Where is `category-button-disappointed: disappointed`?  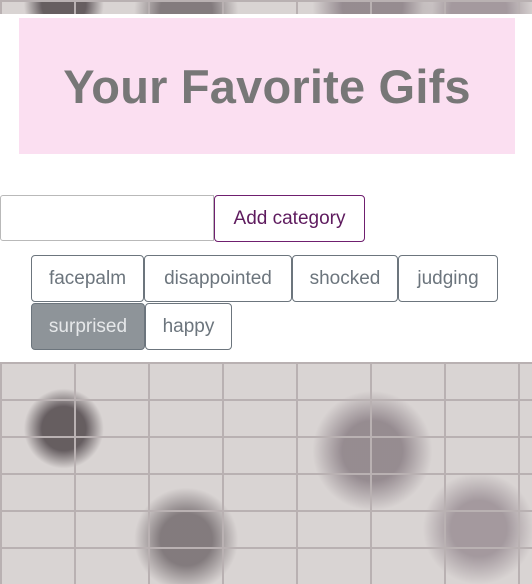
category-button-disappointed: disappointed is located at coordinates (218, 278).